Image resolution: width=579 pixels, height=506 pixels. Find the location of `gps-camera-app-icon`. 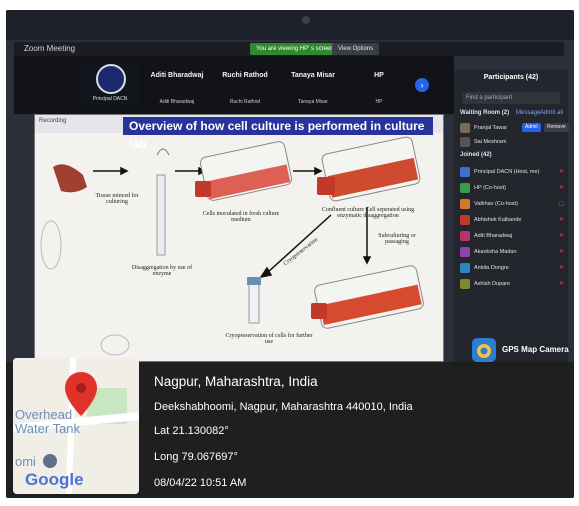

gps-camera-app-icon is located at coordinates (484, 350).